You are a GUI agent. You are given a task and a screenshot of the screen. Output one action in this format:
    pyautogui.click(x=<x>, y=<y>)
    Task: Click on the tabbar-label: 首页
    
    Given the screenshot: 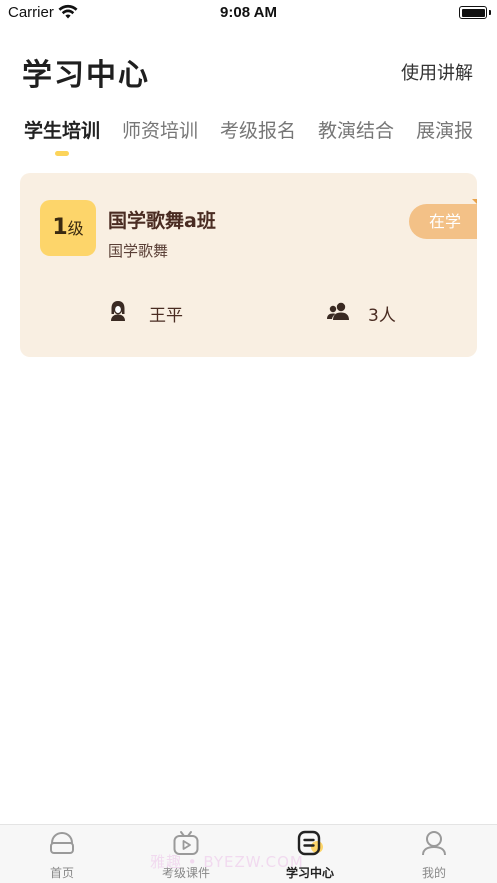 What is the action you would take?
    pyautogui.click(x=61, y=873)
    